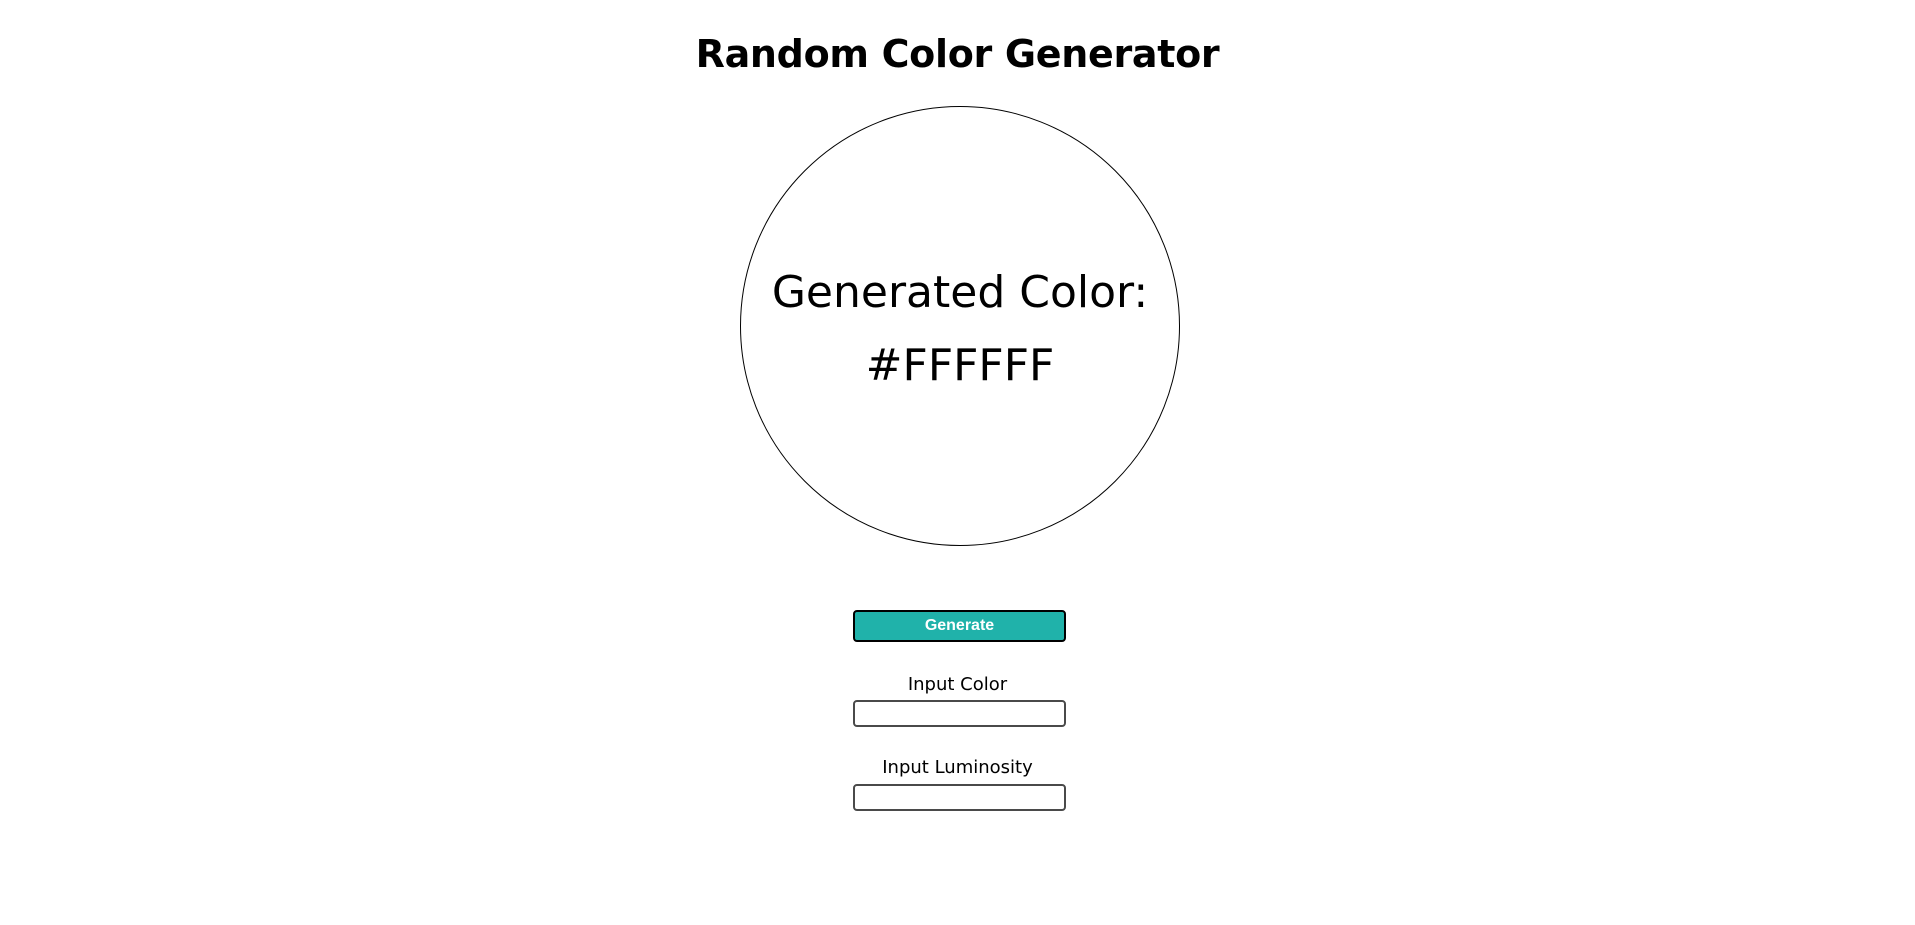  What do you see at coordinates (960, 292) in the screenshot?
I see `generated-color-label: Generated Color:` at bounding box center [960, 292].